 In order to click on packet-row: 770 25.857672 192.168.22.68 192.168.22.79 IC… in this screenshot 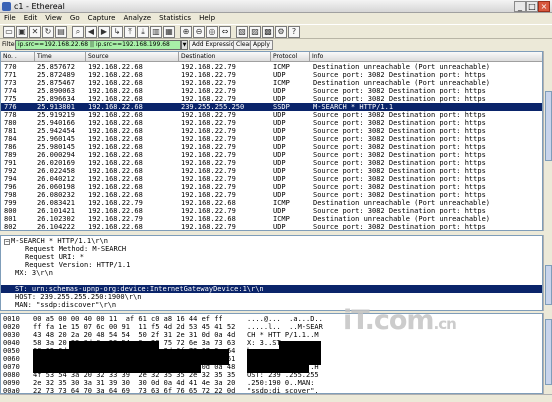, I will do `click(271, 67)`.